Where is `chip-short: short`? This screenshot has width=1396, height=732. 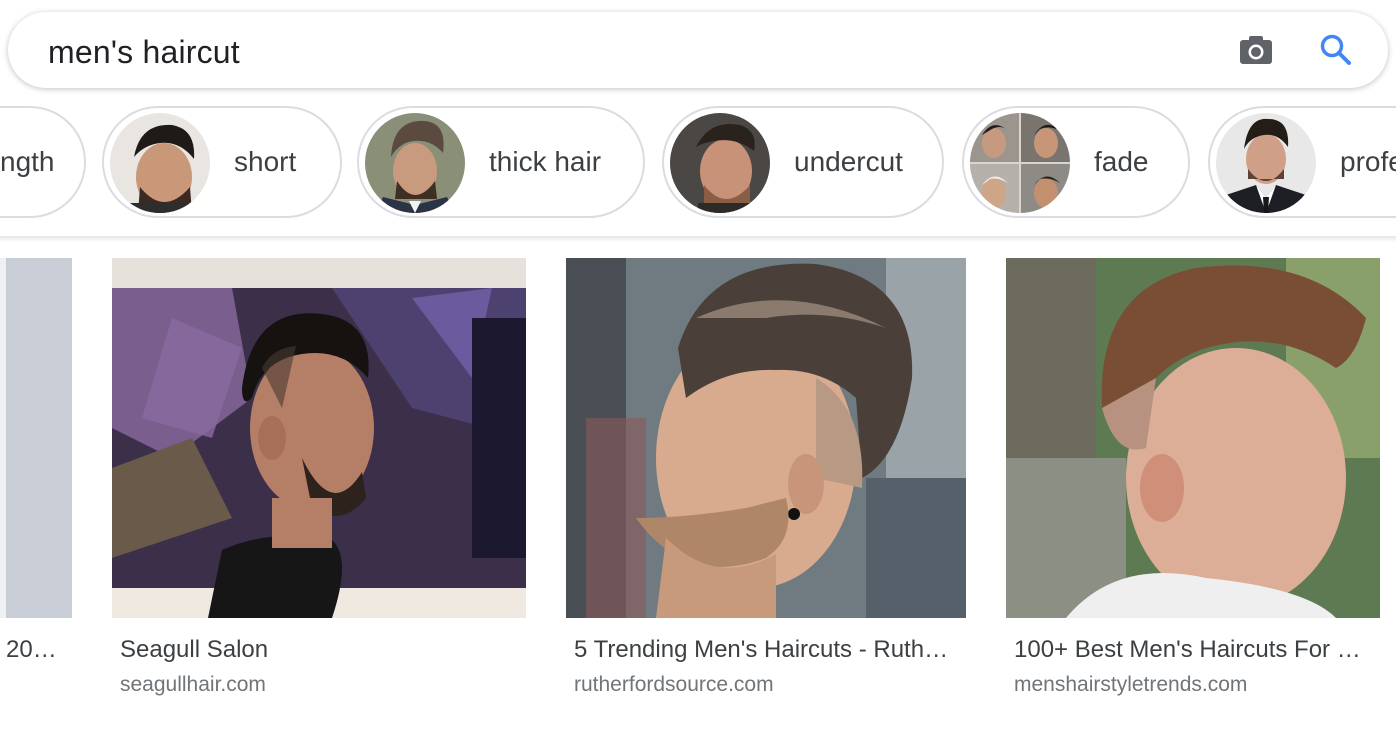
chip-short: short is located at coordinates (222, 162).